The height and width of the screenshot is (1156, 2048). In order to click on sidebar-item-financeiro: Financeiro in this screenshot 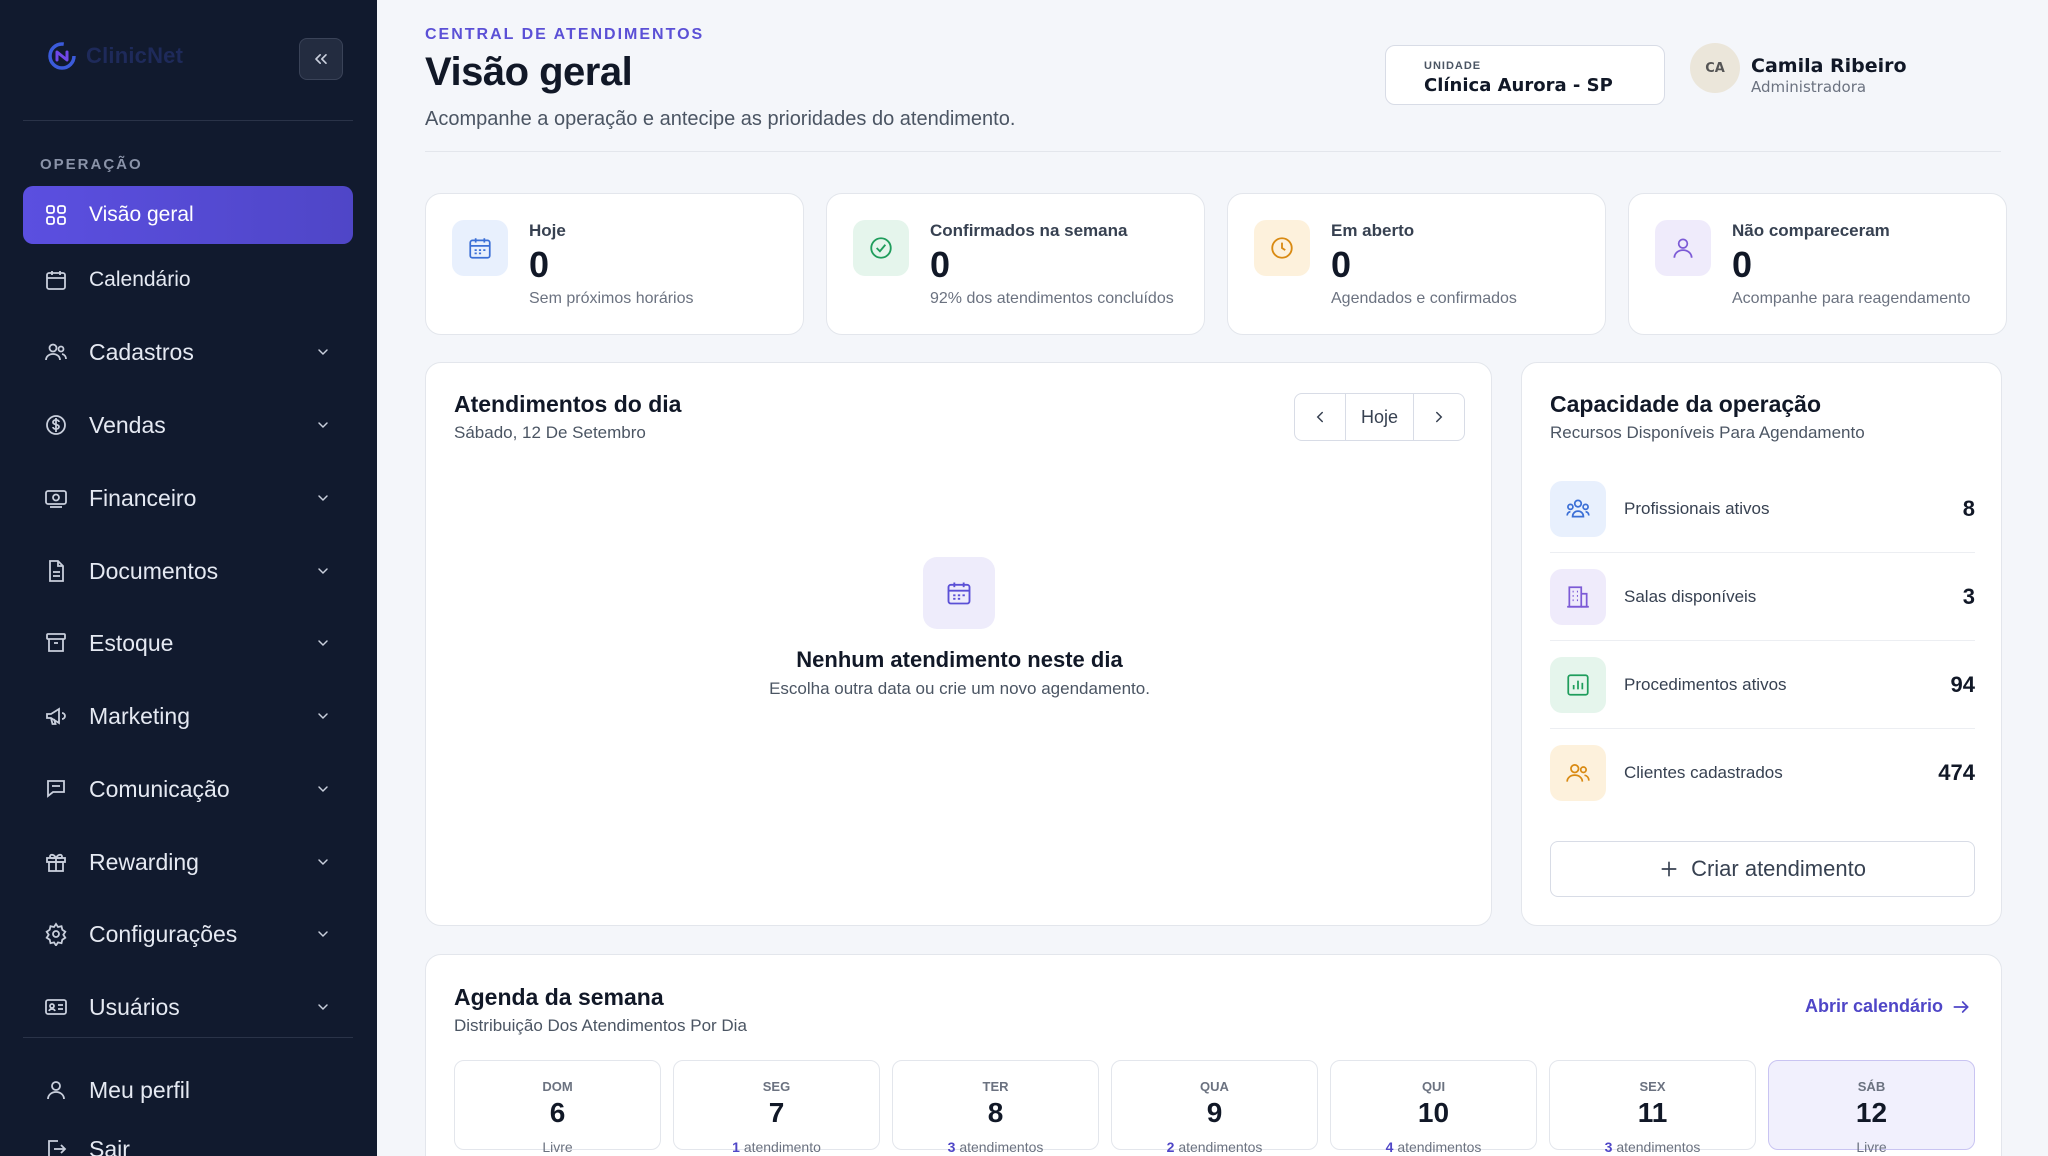, I will do `click(188, 498)`.